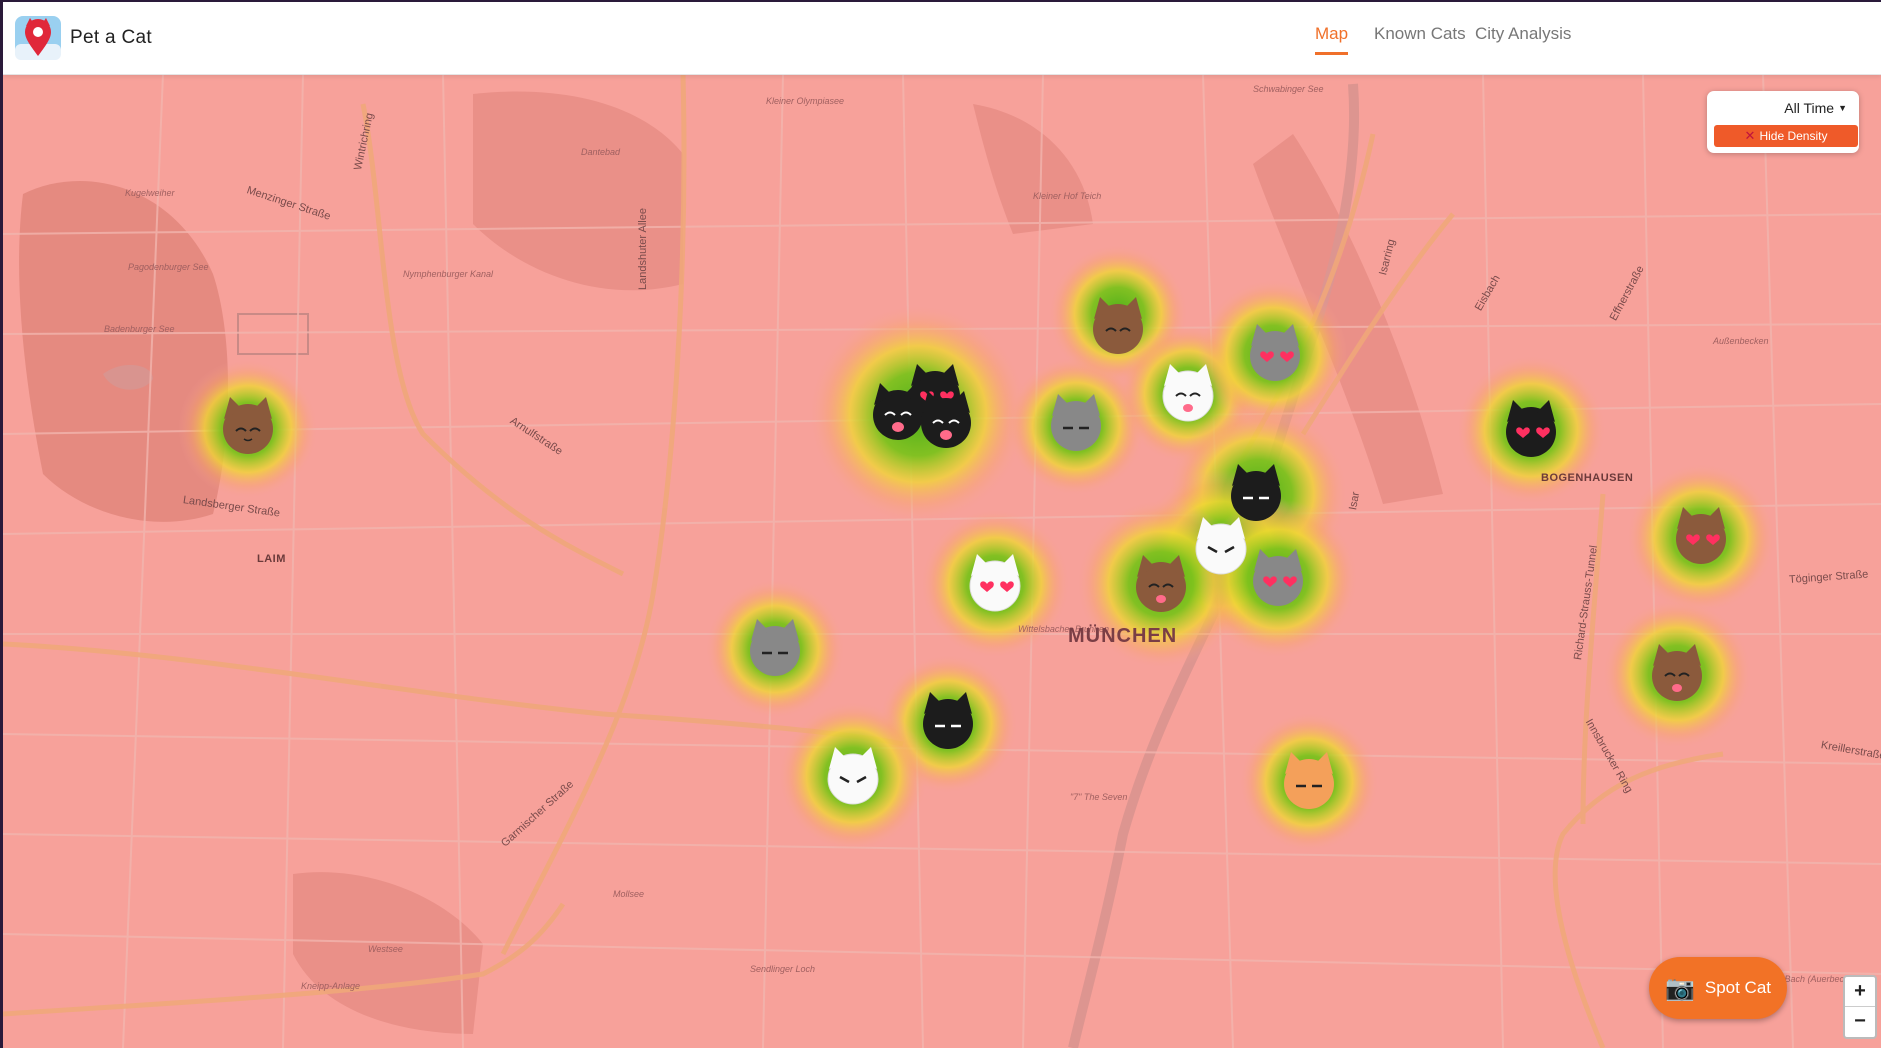  Describe the element at coordinates (995, 583) in the screenshot. I see `cat-white-heart` at that location.